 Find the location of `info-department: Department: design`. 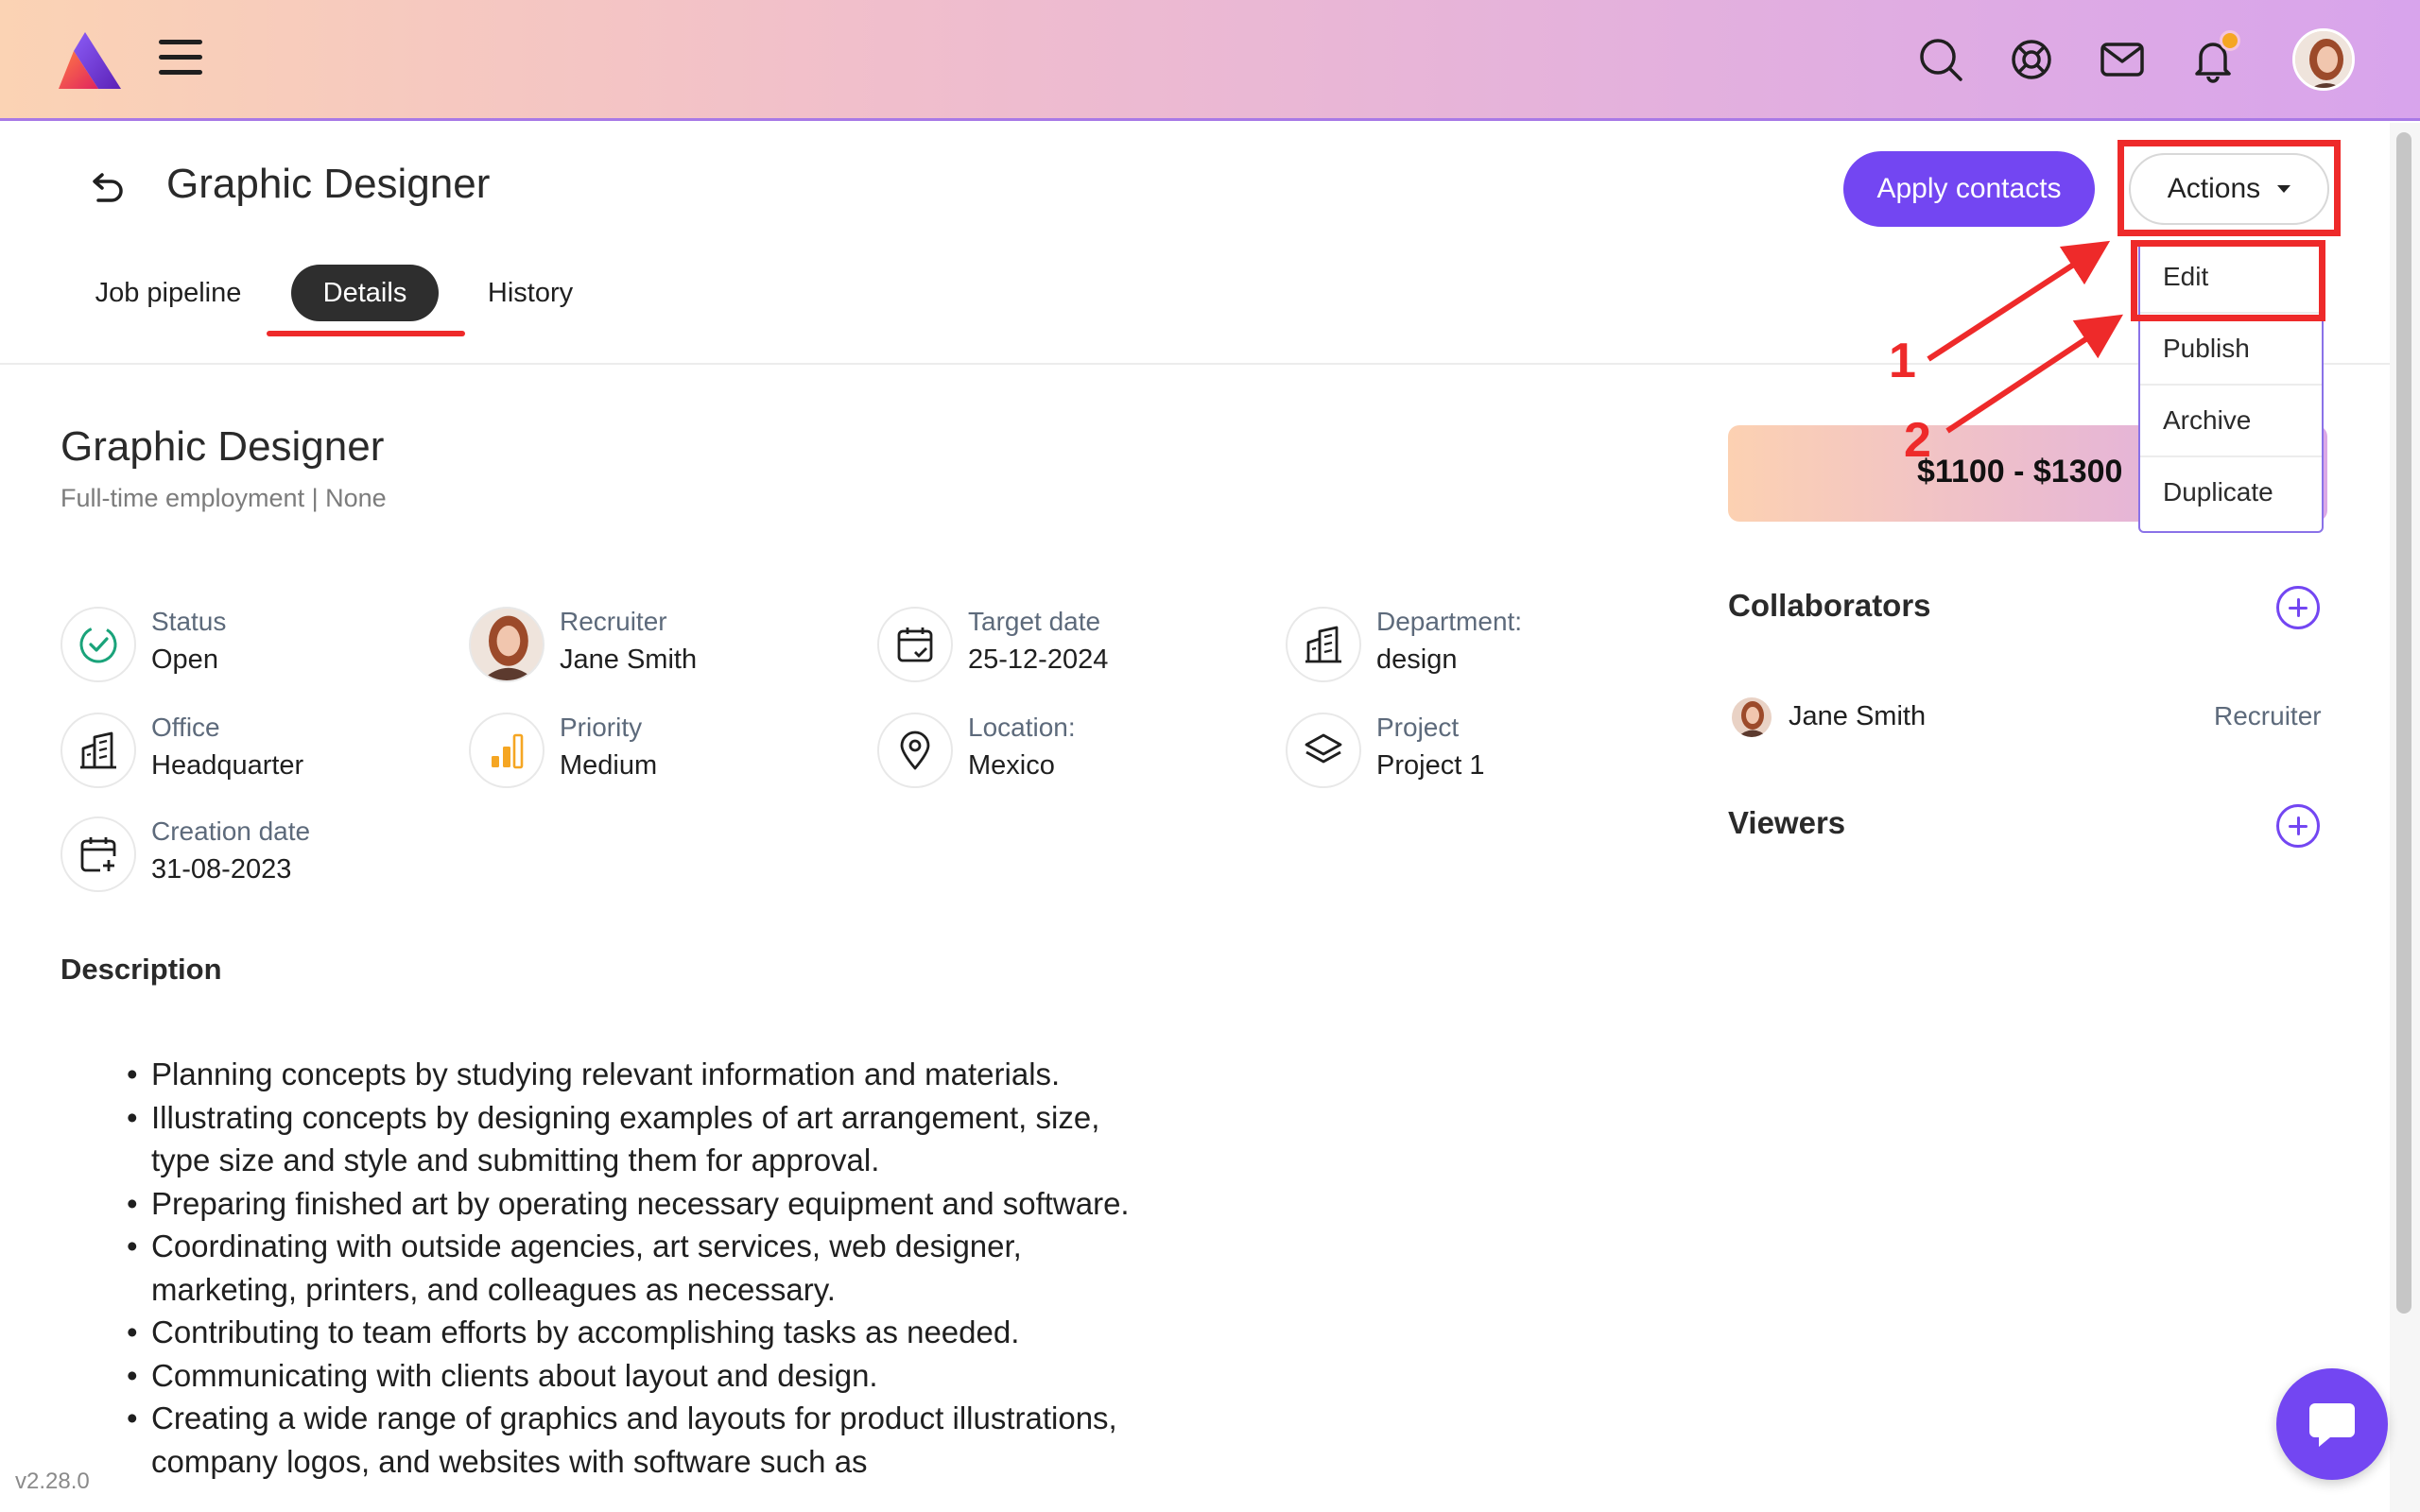

info-department: Department: design is located at coordinates (1484, 649).